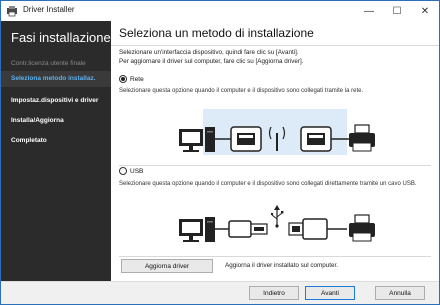 The height and width of the screenshot is (305, 440). What do you see at coordinates (37, 120) in the screenshot?
I see `step-install-update: Installa/Aggiorna` at bounding box center [37, 120].